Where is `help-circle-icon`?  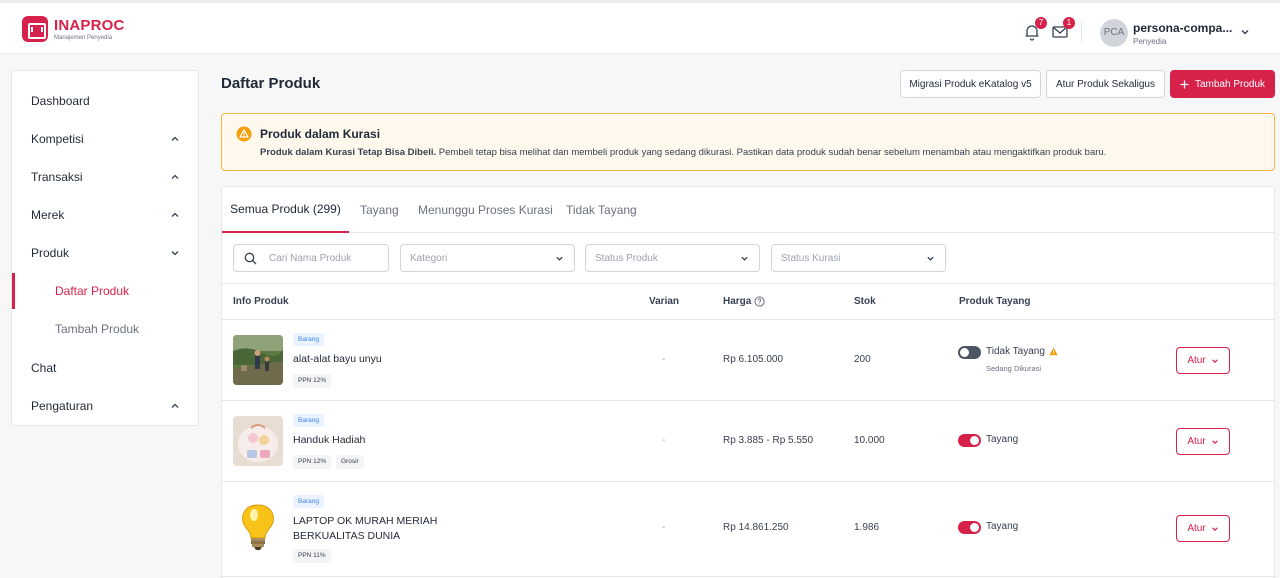
help-circle-icon is located at coordinates (759, 301).